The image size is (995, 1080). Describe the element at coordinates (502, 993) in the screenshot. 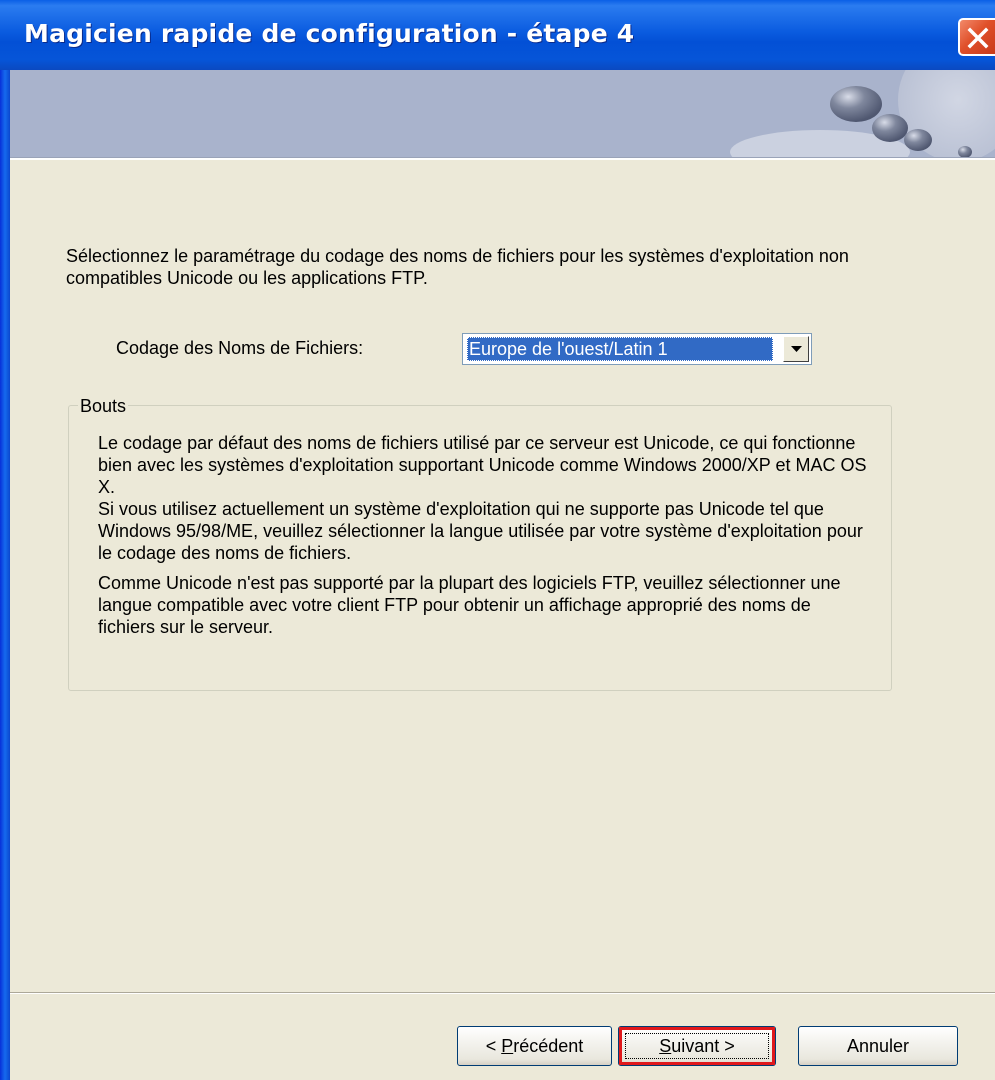

I see `footer-separator` at that location.